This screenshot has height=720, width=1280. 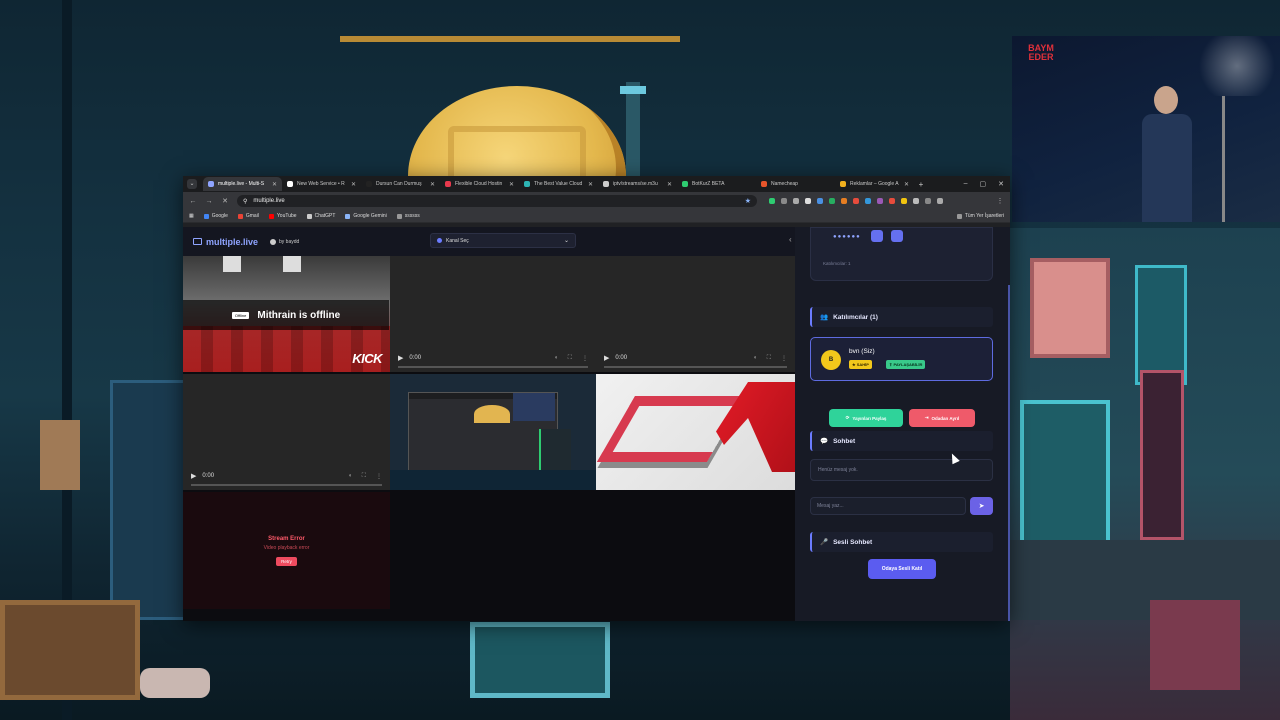 What do you see at coordinates (497, 201) in the screenshot?
I see `address-bar: ⚲ multiple.live ★` at bounding box center [497, 201].